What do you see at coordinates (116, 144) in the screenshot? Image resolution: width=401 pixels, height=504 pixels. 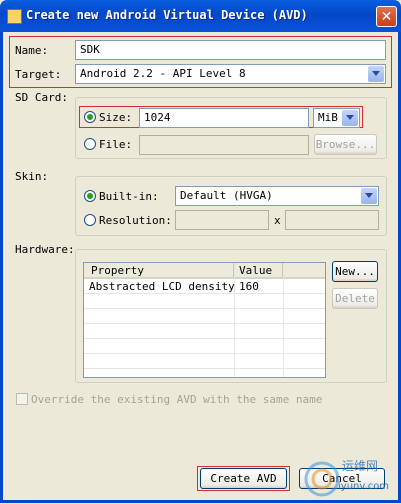 I see `file-label: File:` at bounding box center [116, 144].